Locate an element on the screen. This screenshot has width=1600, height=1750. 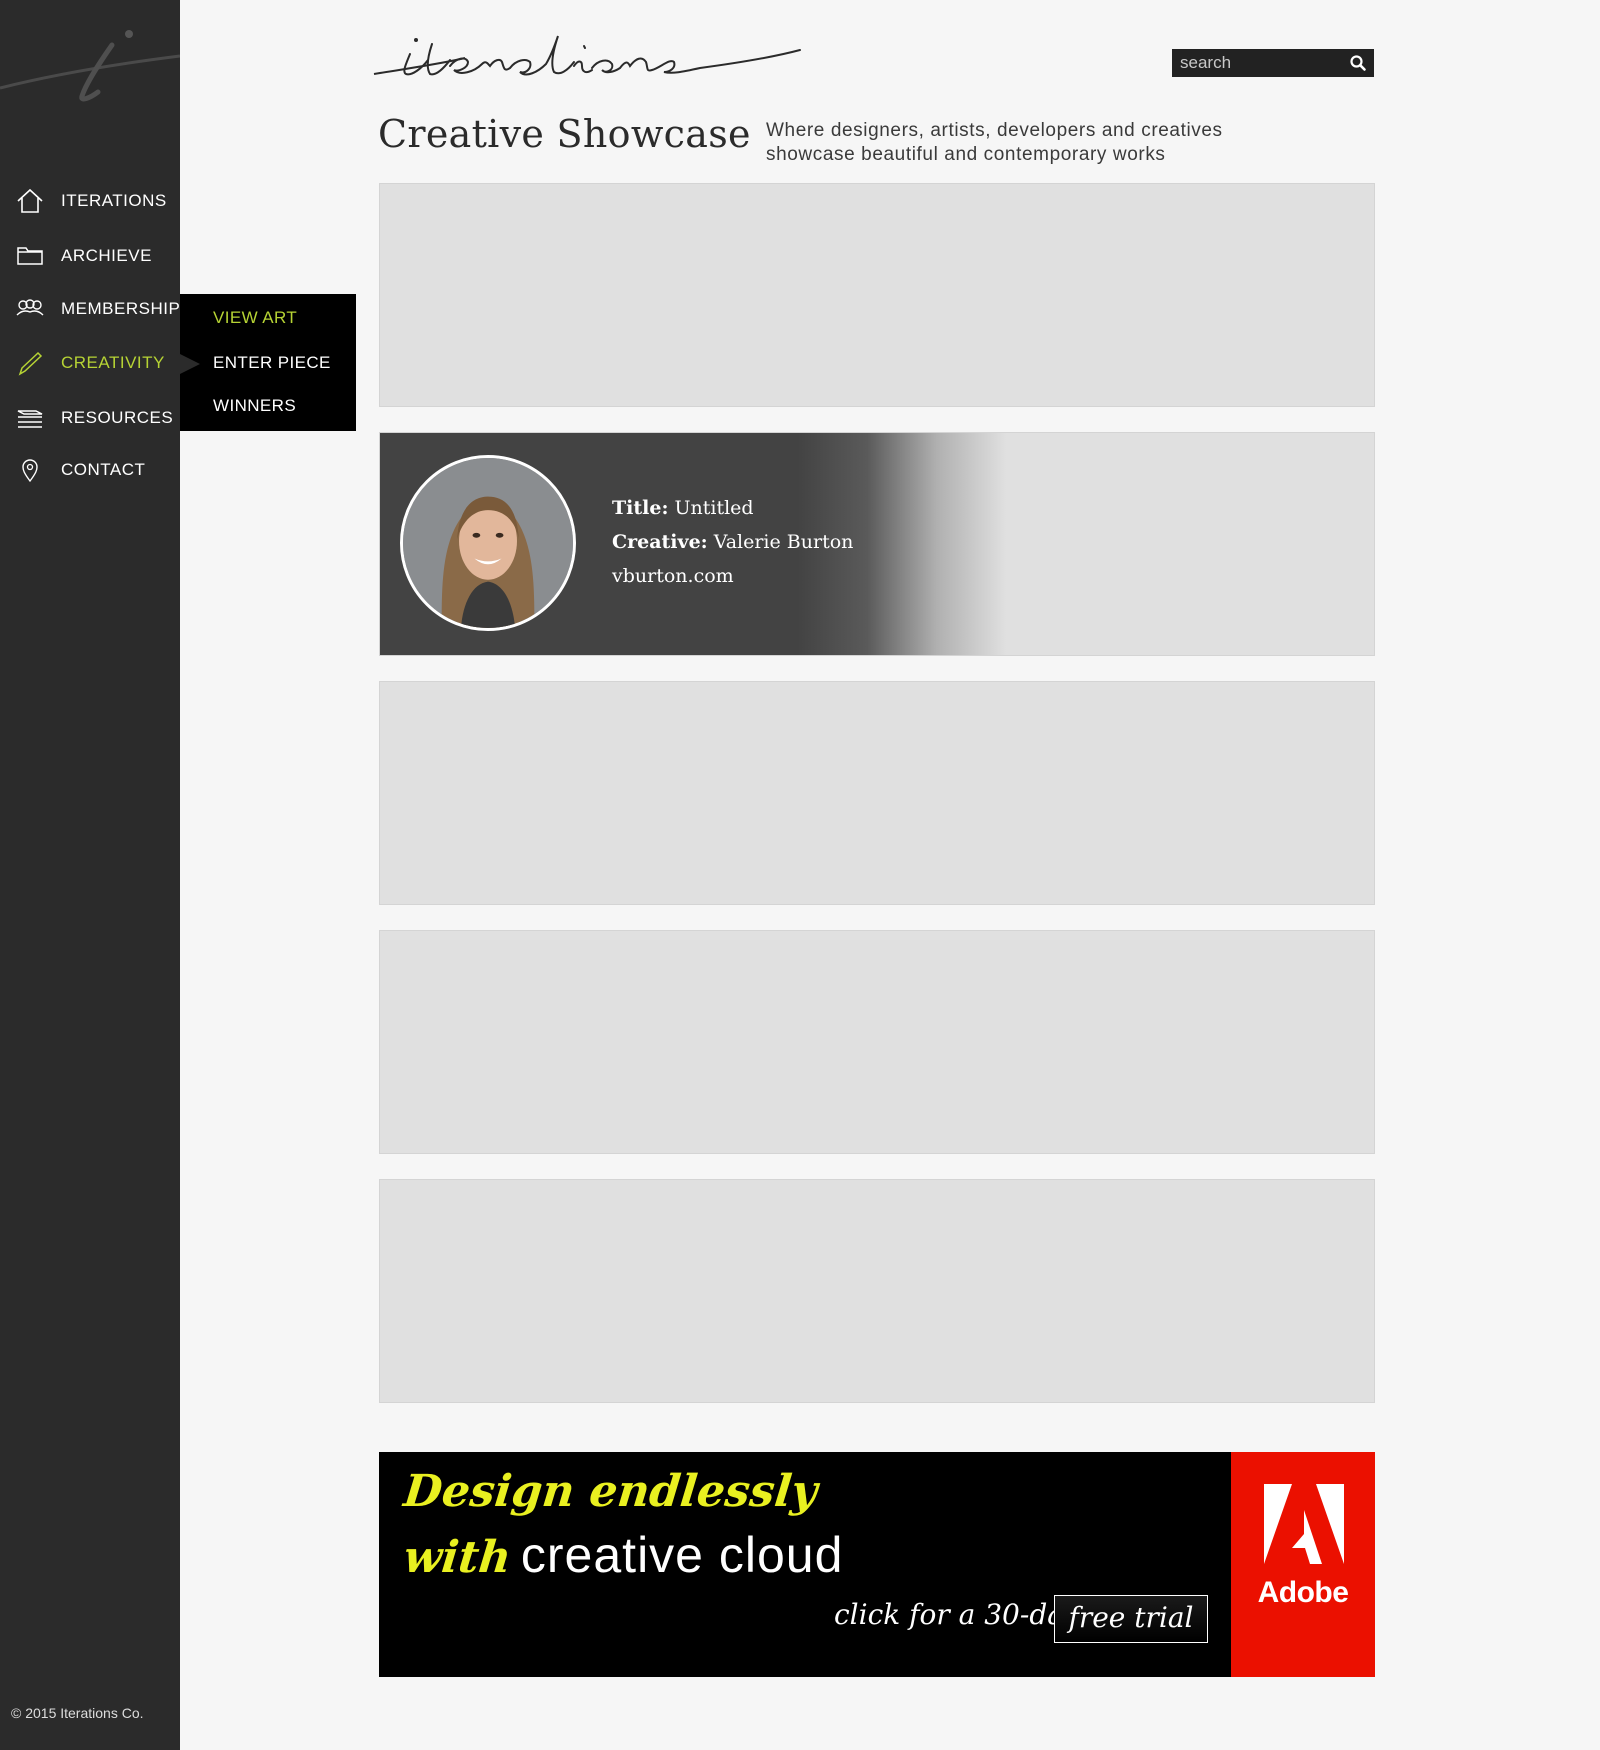
nav-item-contact: CONTACT is located at coordinates (90, 469).